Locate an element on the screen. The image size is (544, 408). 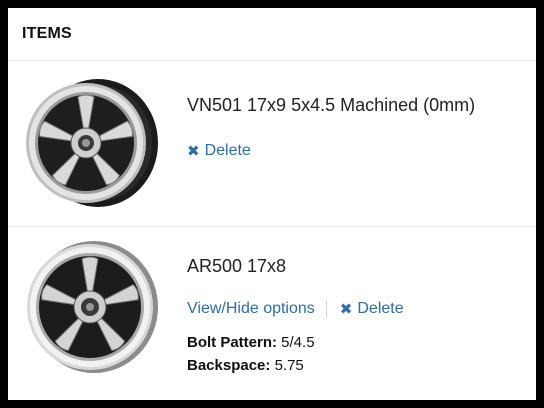
spec-value: 5/4.5 is located at coordinates (298, 342).